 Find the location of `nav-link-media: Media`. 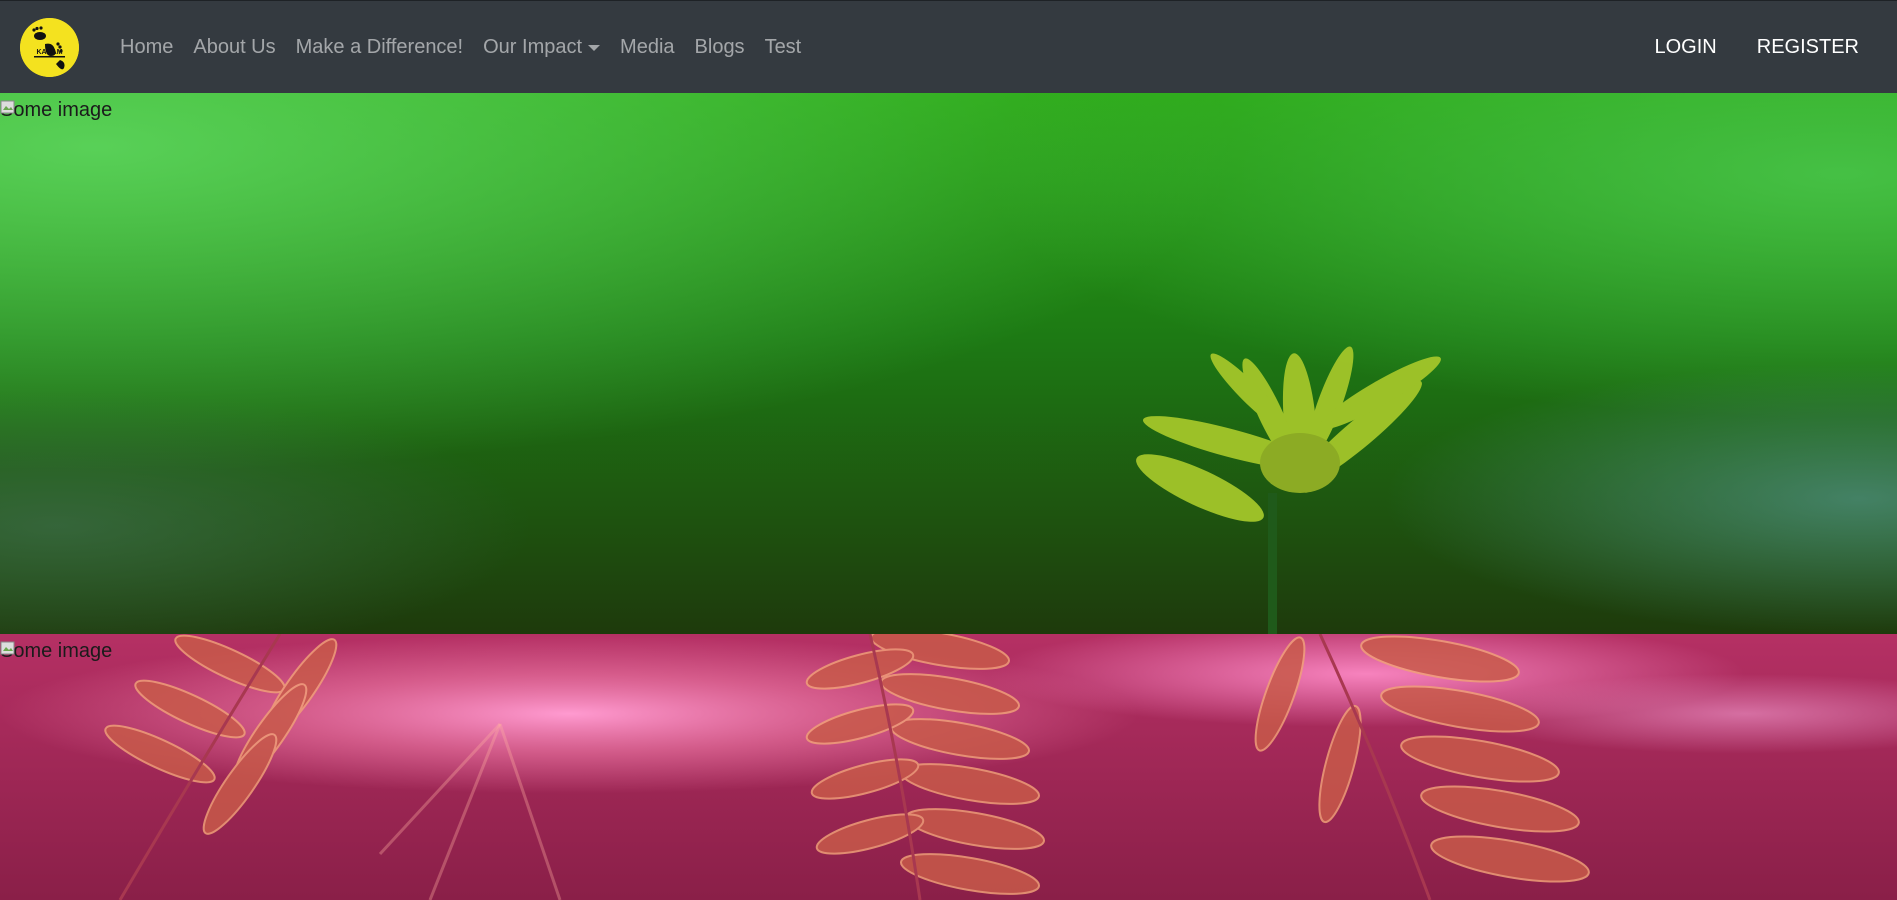

nav-link-media: Media is located at coordinates (647, 47).